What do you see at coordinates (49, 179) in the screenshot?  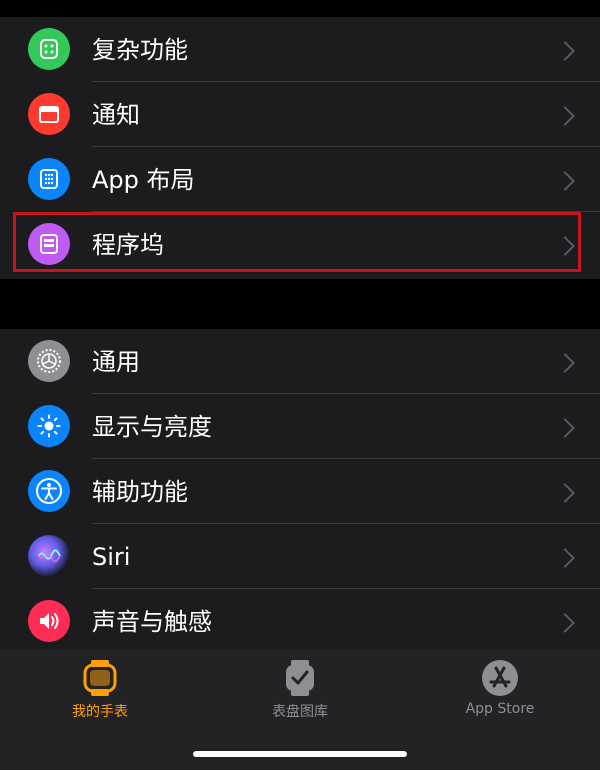 I see `app-layout-icon` at bounding box center [49, 179].